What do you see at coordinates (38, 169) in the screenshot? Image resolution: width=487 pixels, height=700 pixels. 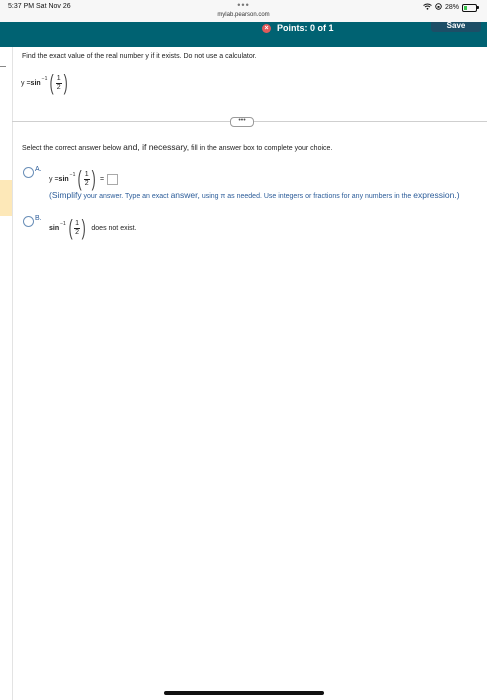 I see `option-a-letter: A.` at bounding box center [38, 169].